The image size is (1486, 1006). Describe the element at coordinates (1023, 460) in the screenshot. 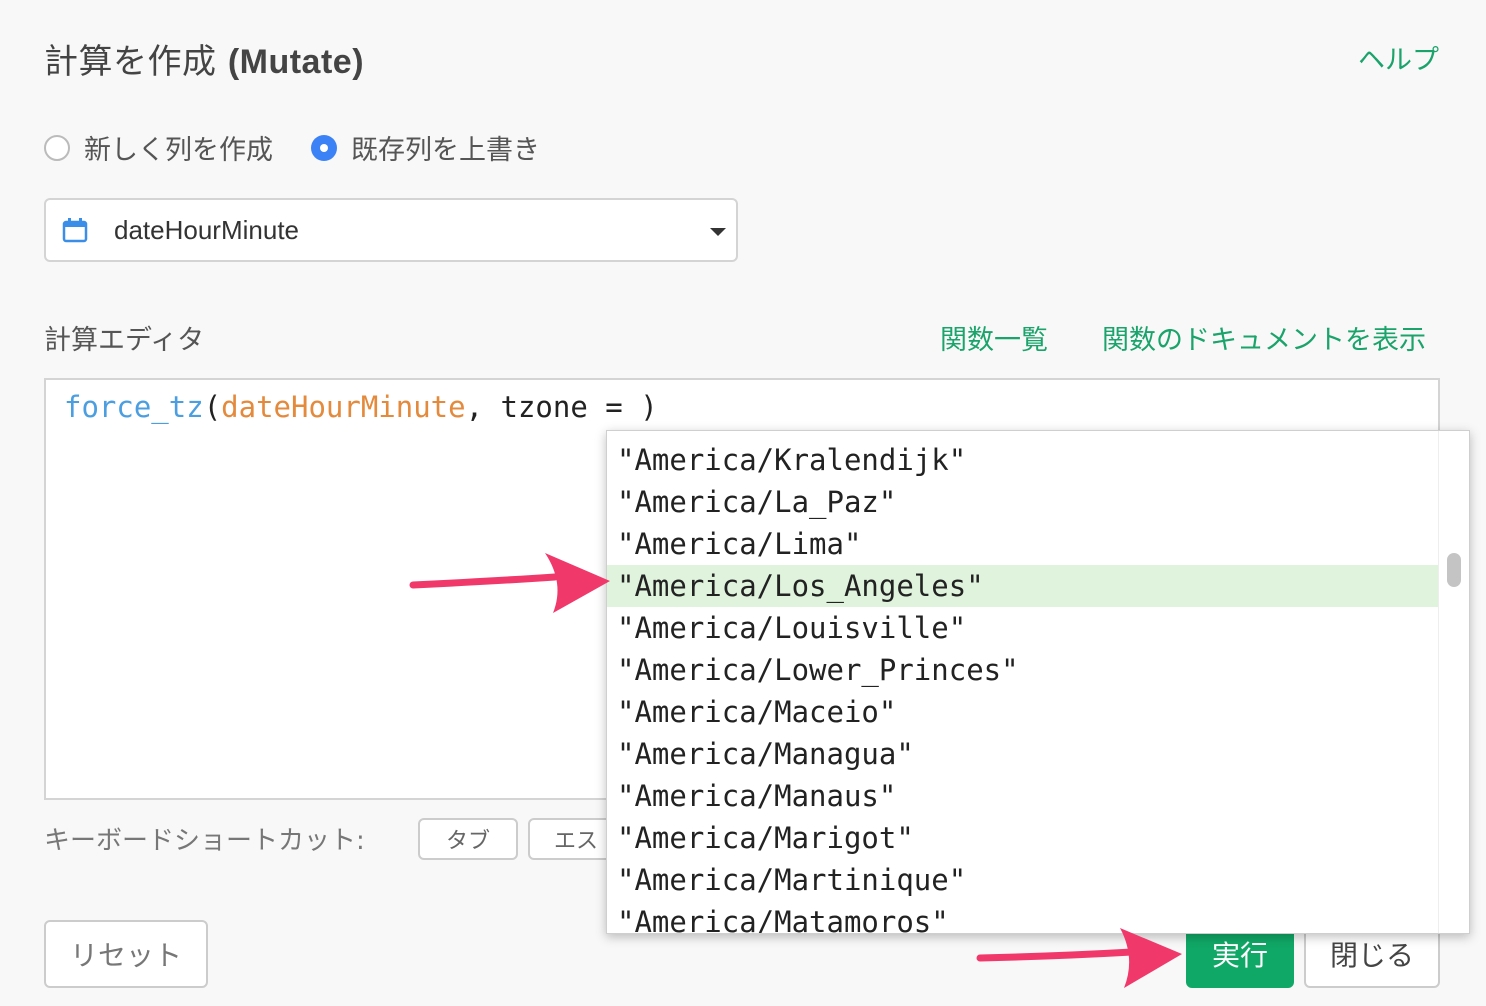

I see `autocomplete-item: "America/Kralendijk"` at that location.